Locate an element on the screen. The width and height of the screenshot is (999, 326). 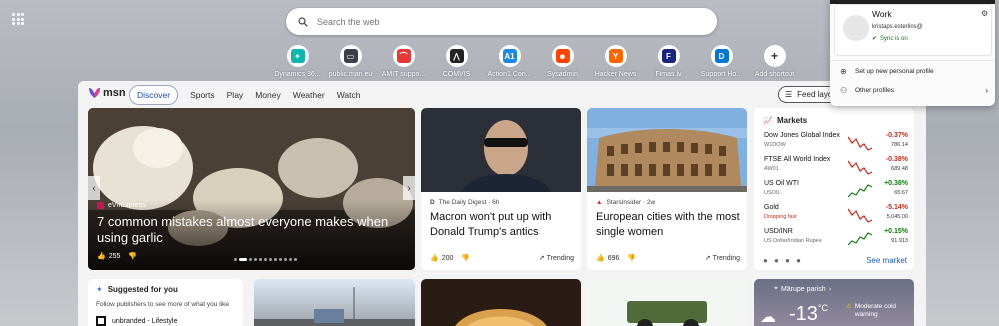
story-thumb-car is located at coordinates (667, 302).